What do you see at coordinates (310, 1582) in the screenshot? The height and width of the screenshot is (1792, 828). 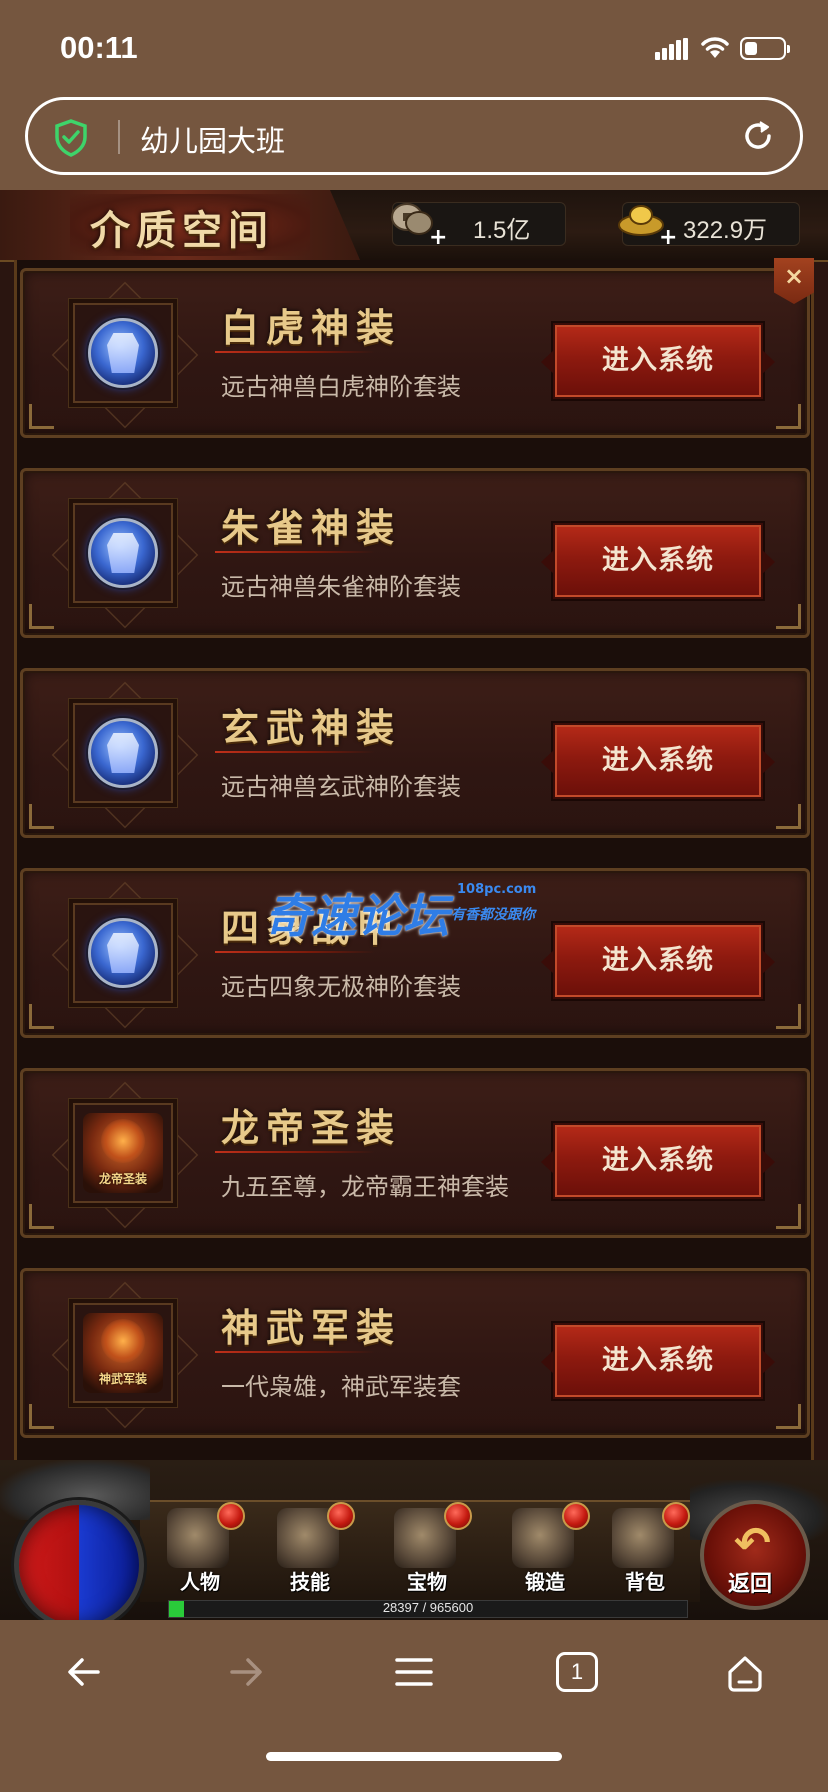 I see `menu-label: 技能` at bounding box center [310, 1582].